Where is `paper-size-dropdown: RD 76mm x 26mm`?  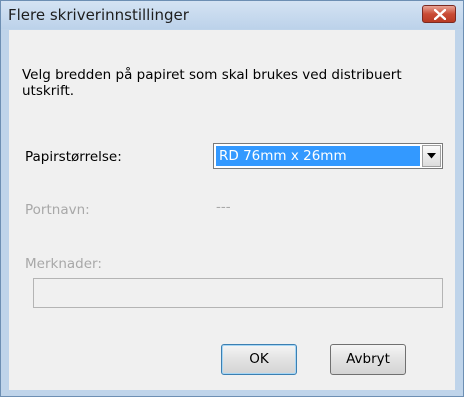 paper-size-dropdown: RD 76mm x 26mm is located at coordinates (328, 156).